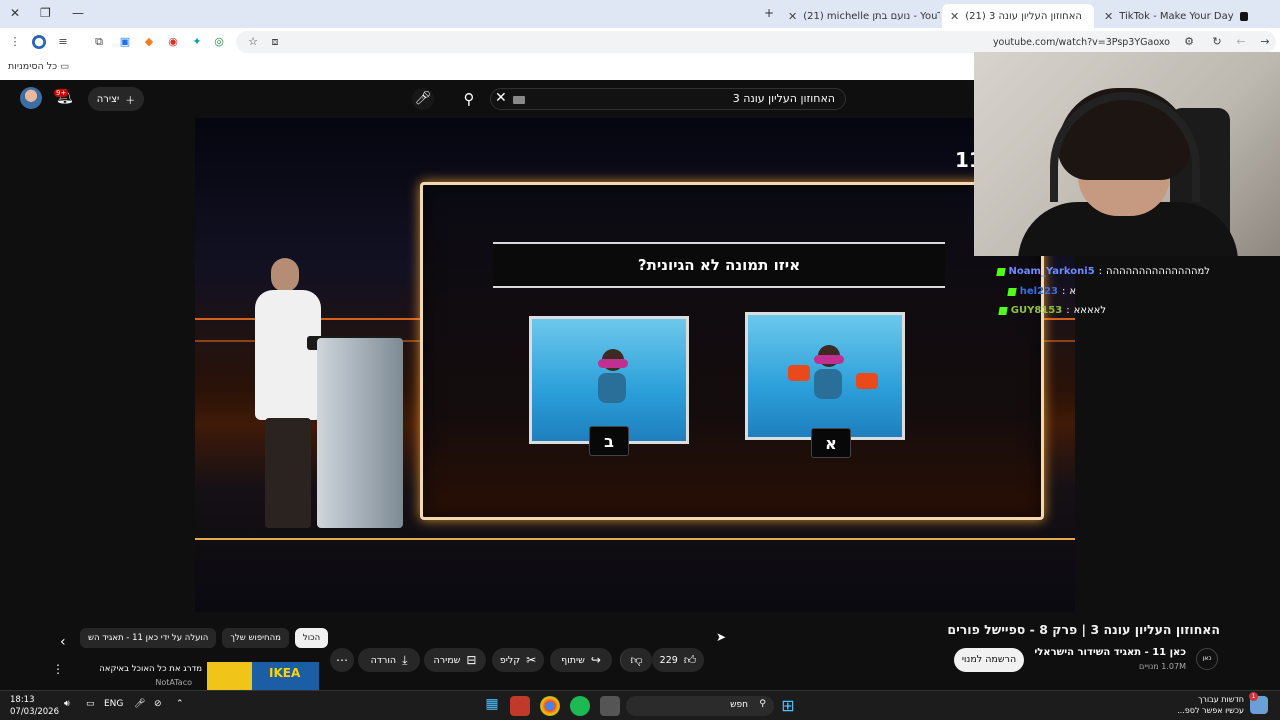 The image size is (1280, 720). What do you see at coordinates (139, 704) in the screenshot?
I see `microphone-icon: 🎤︎` at bounding box center [139, 704].